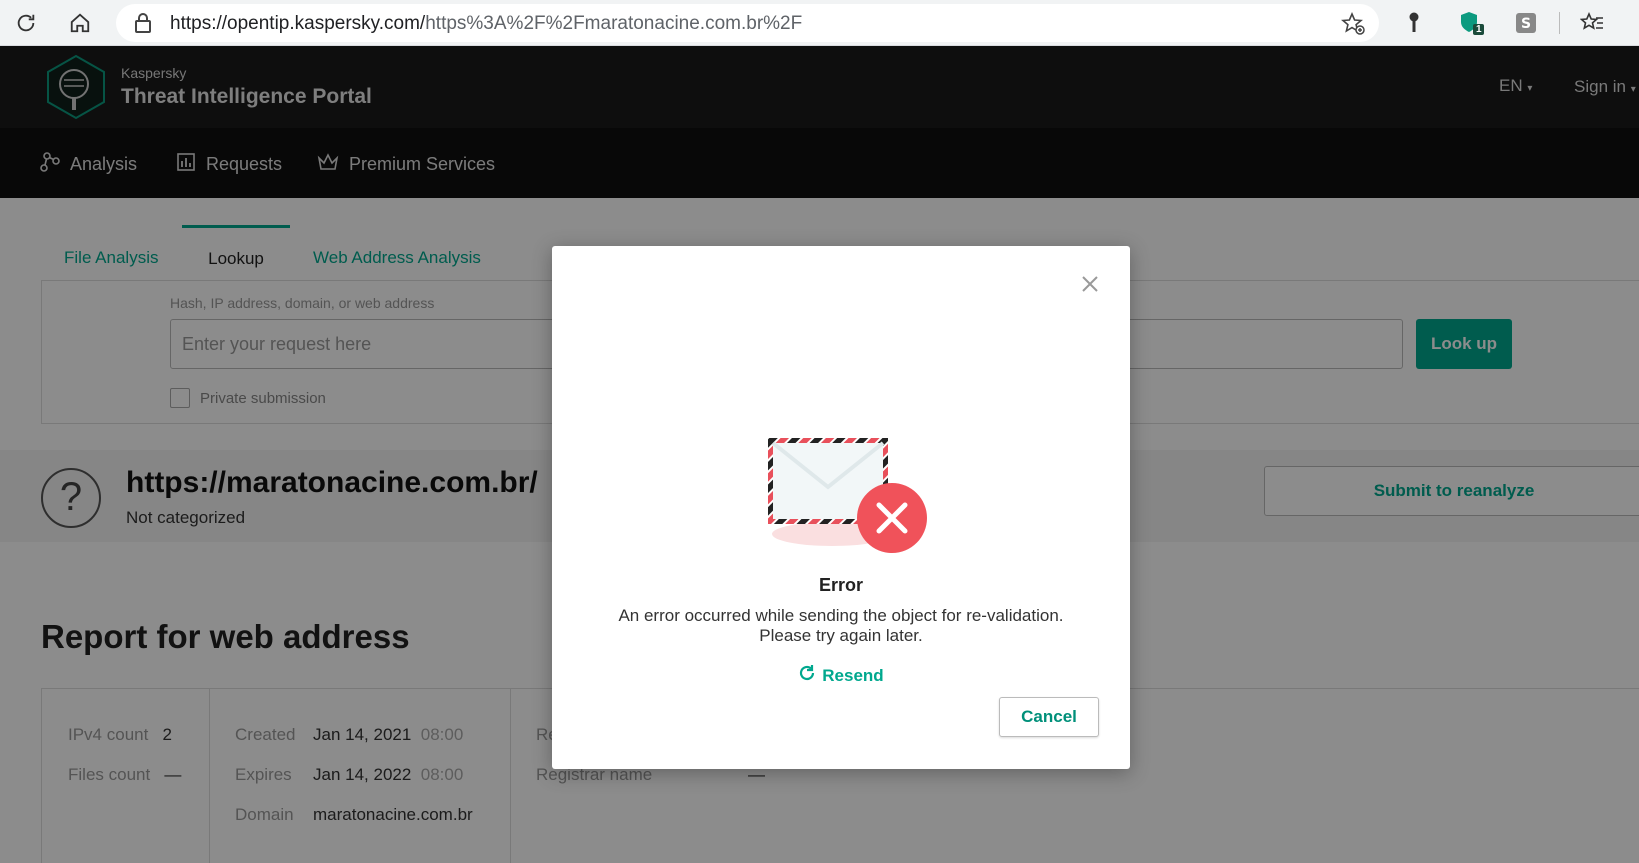 This screenshot has width=1639, height=863. Describe the element at coordinates (143, 25) in the screenshot. I see `lock-icon` at that location.